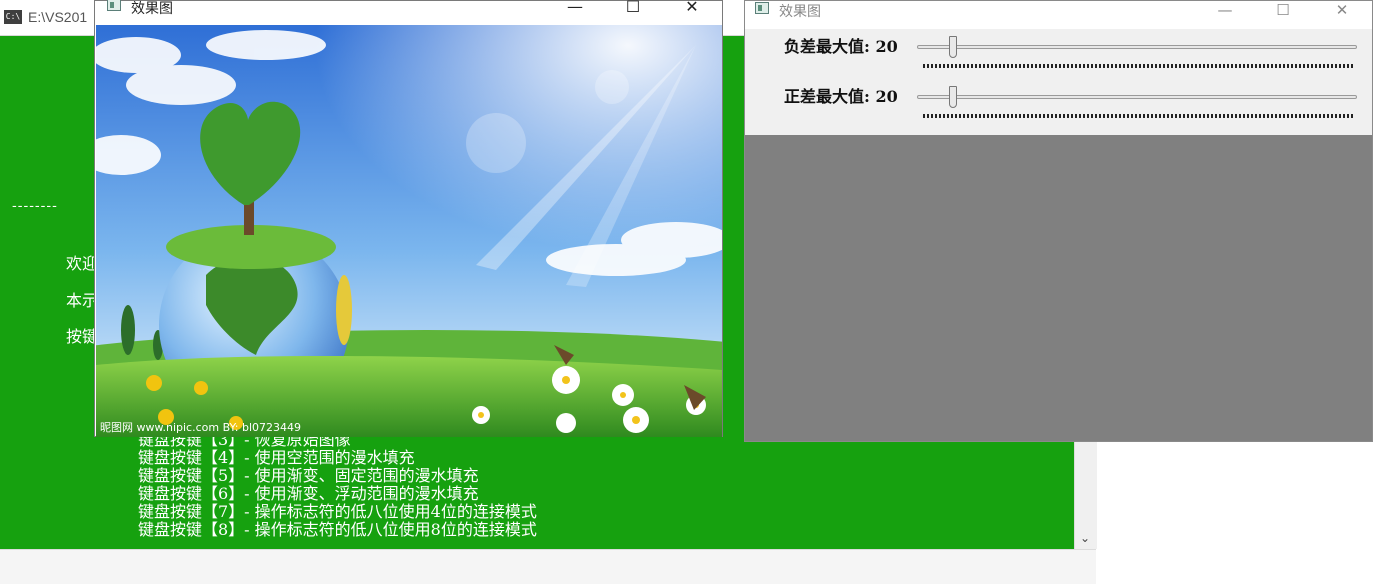 The image size is (1384, 584). Describe the element at coordinates (308, 475) in the screenshot. I see `key-line-5: 键盘按键【5】- 使用渐变、固定范围的漫水填充` at that location.